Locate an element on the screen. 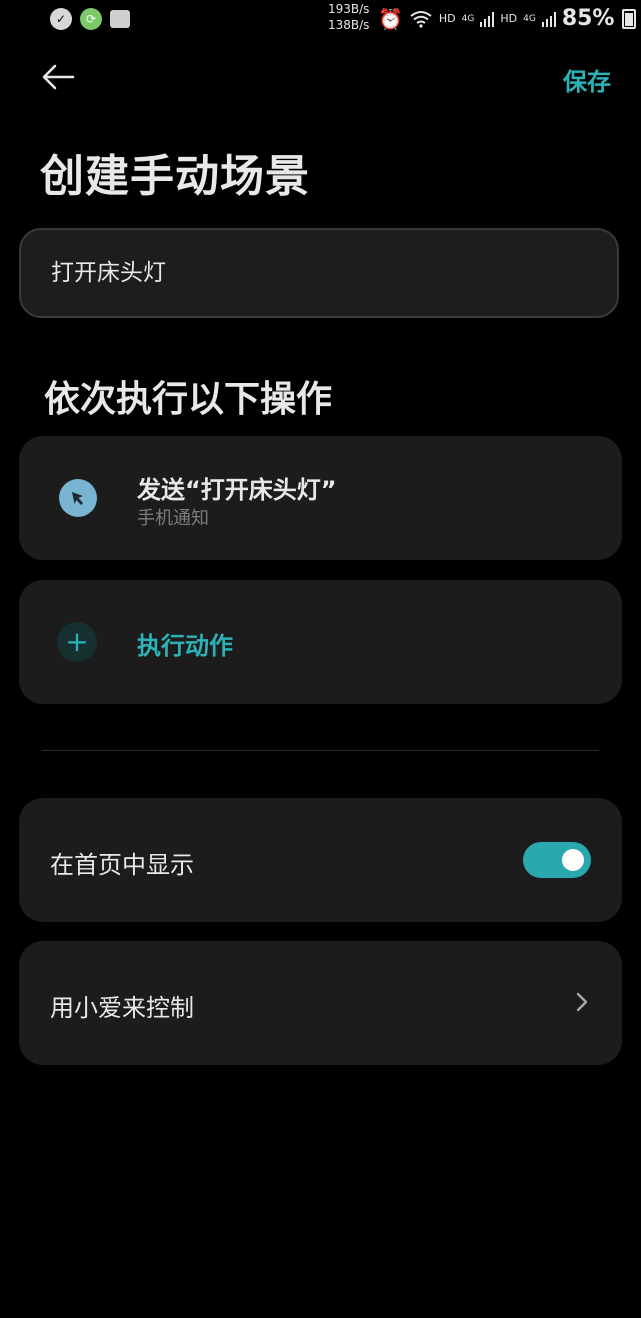 The height and width of the screenshot is (1318, 641). notification-check-icon: ✓ is located at coordinates (61, 19).